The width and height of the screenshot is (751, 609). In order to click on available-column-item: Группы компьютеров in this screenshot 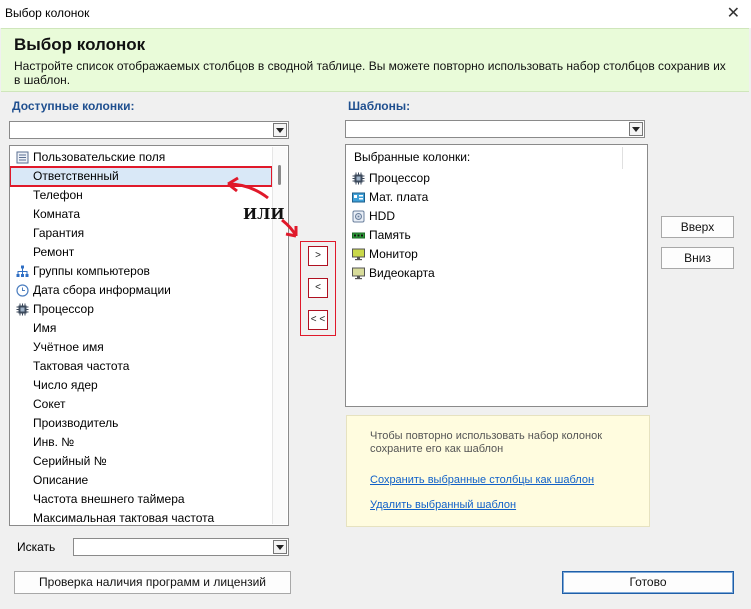, I will do `click(141, 271)`.